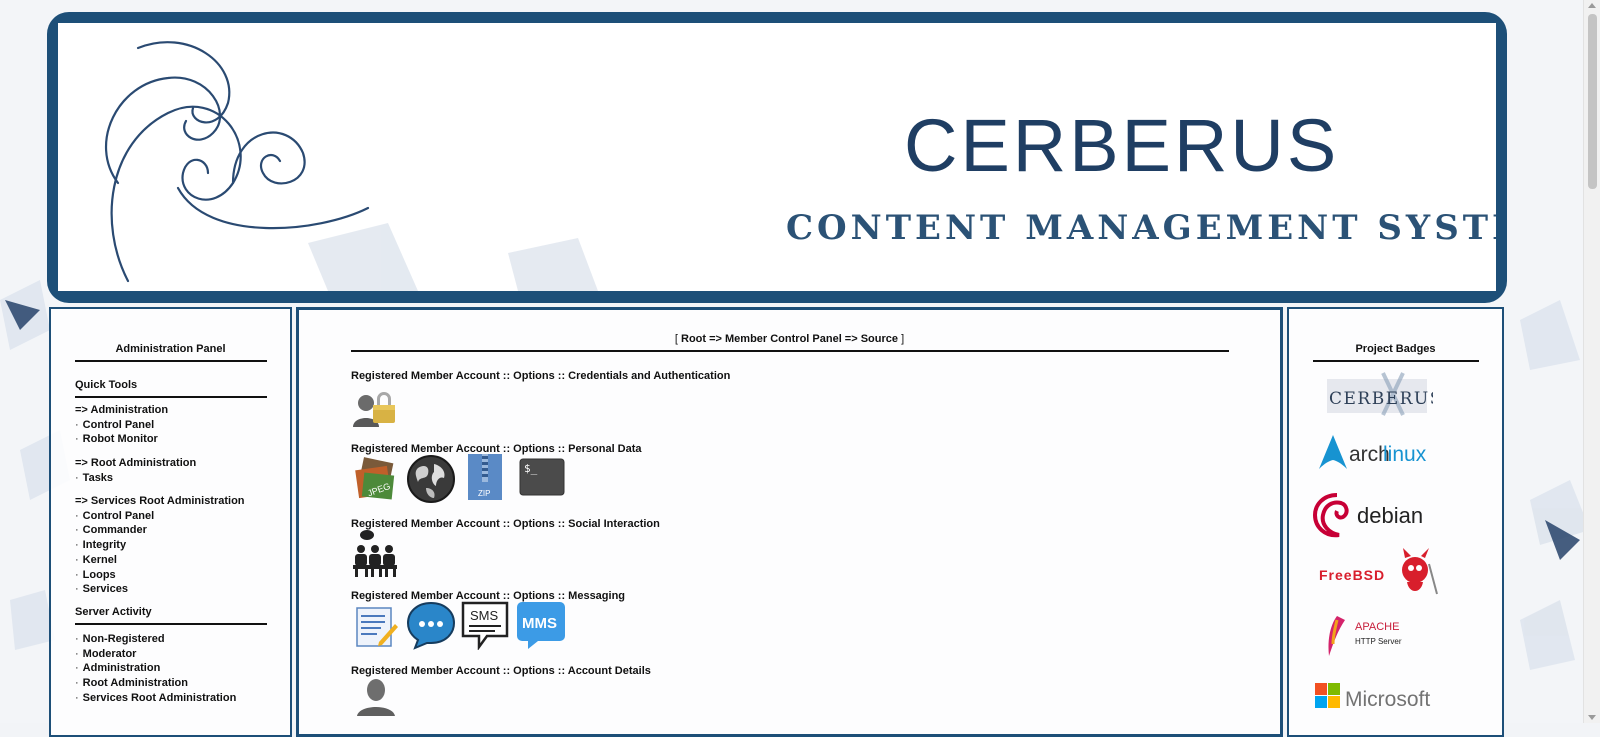 The width and height of the screenshot is (1600, 737). What do you see at coordinates (171, 397) in the screenshot?
I see `quick-tools-divider` at bounding box center [171, 397].